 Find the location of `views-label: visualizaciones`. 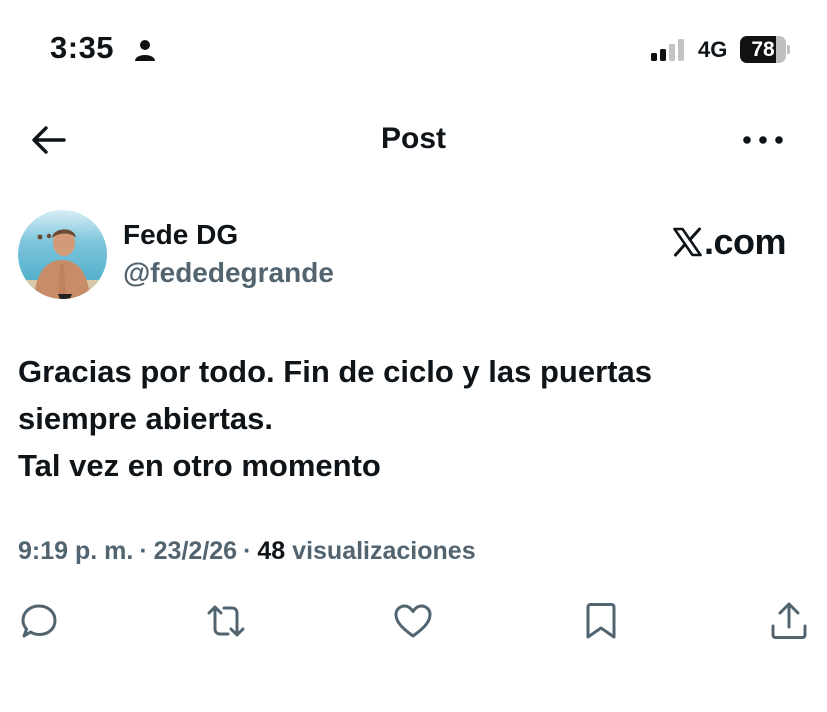

views-label: visualizaciones is located at coordinates (383, 551).